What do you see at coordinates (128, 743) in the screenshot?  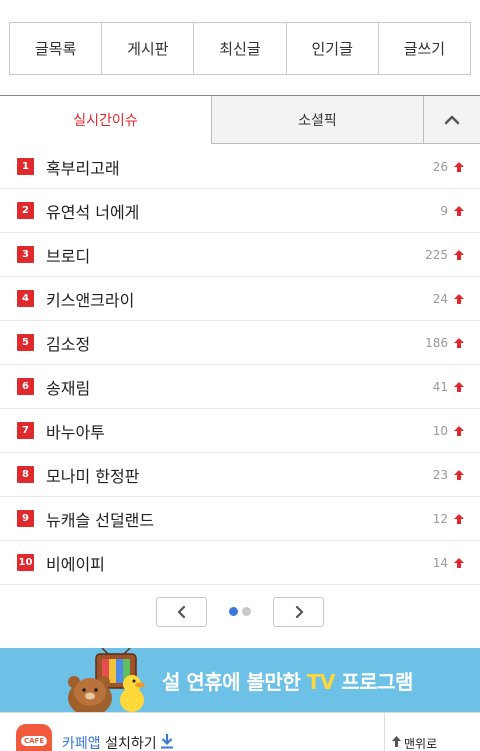 I see `install-app-label: 설치하기` at bounding box center [128, 743].